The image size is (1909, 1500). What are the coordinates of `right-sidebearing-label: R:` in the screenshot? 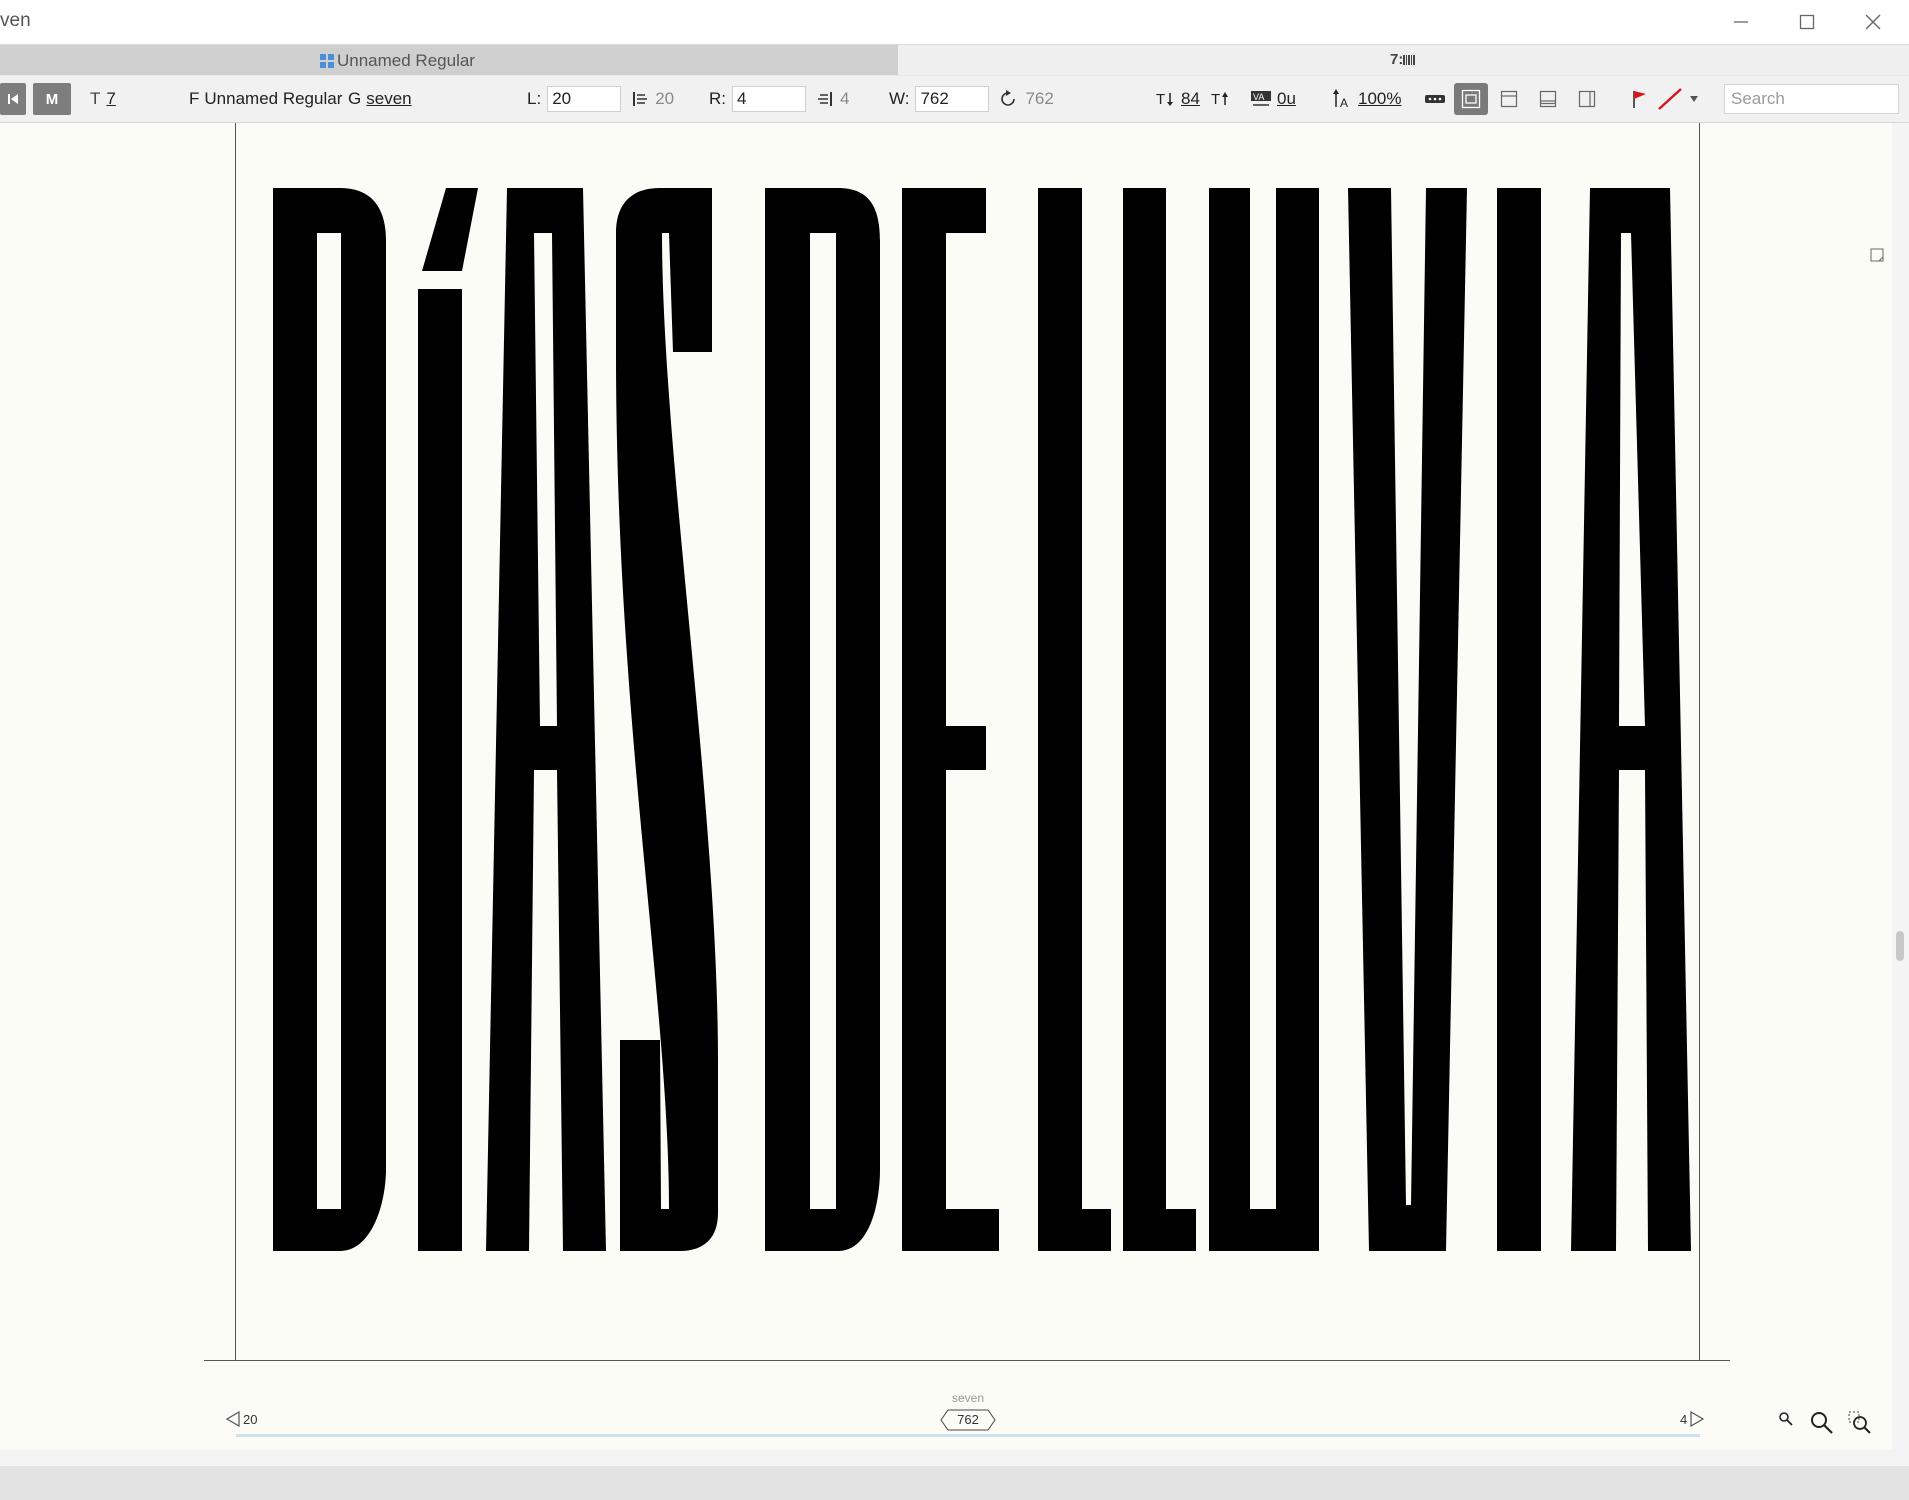 It's located at (717, 98).